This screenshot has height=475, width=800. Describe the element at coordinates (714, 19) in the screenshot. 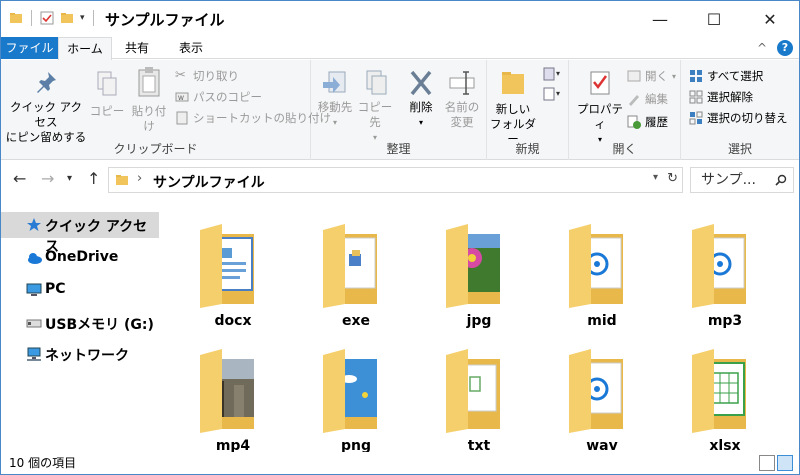

I see `maximize-button: ☐` at that location.